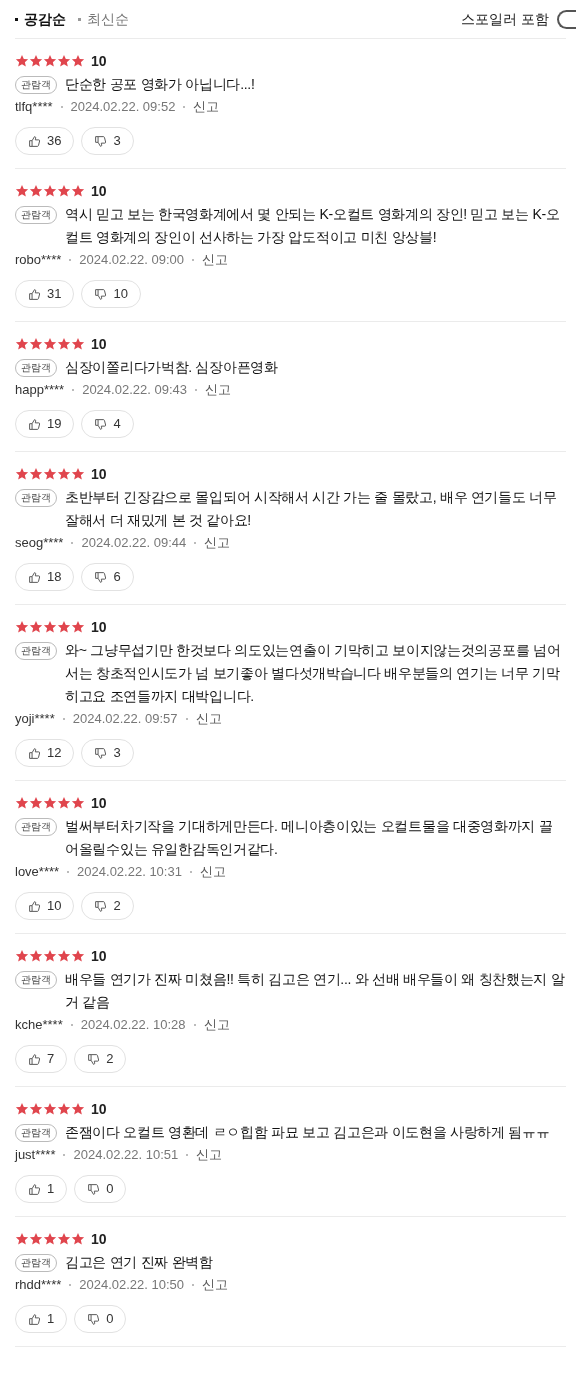 Image resolution: width=576 pixels, height=1378 pixels. Describe the element at coordinates (38, 1285) in the screenshot. I see `user-id: rhdd****` at that location.